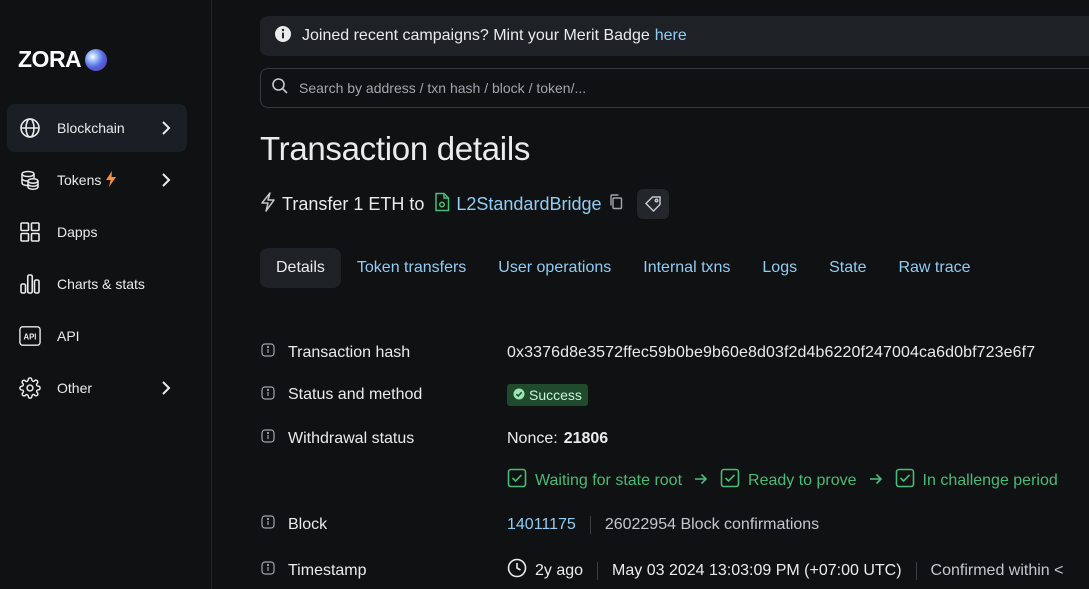  I want to click on svg-text: API, so click(30, 337).